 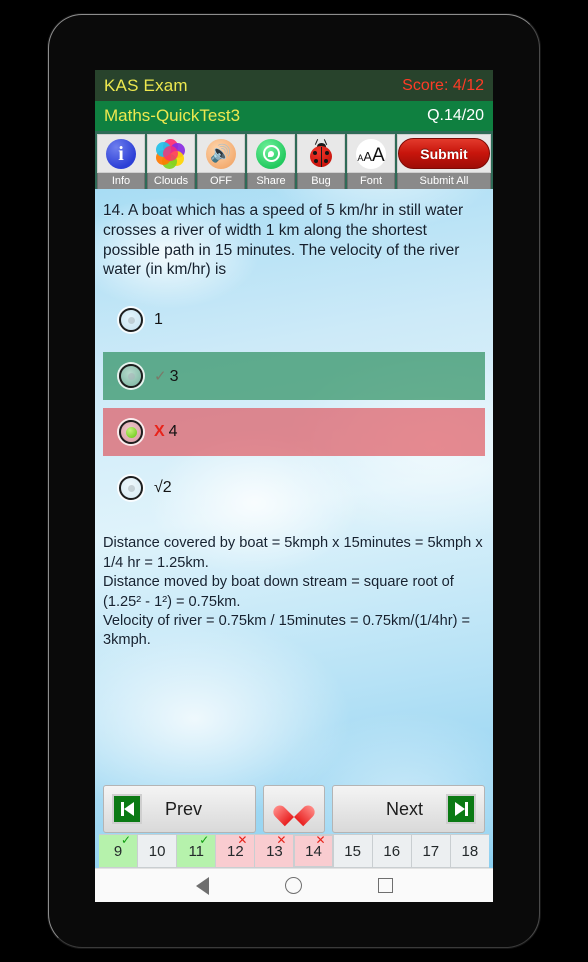 I want to click on option-row-2: ✓ 3, so click(x=294, y=376).